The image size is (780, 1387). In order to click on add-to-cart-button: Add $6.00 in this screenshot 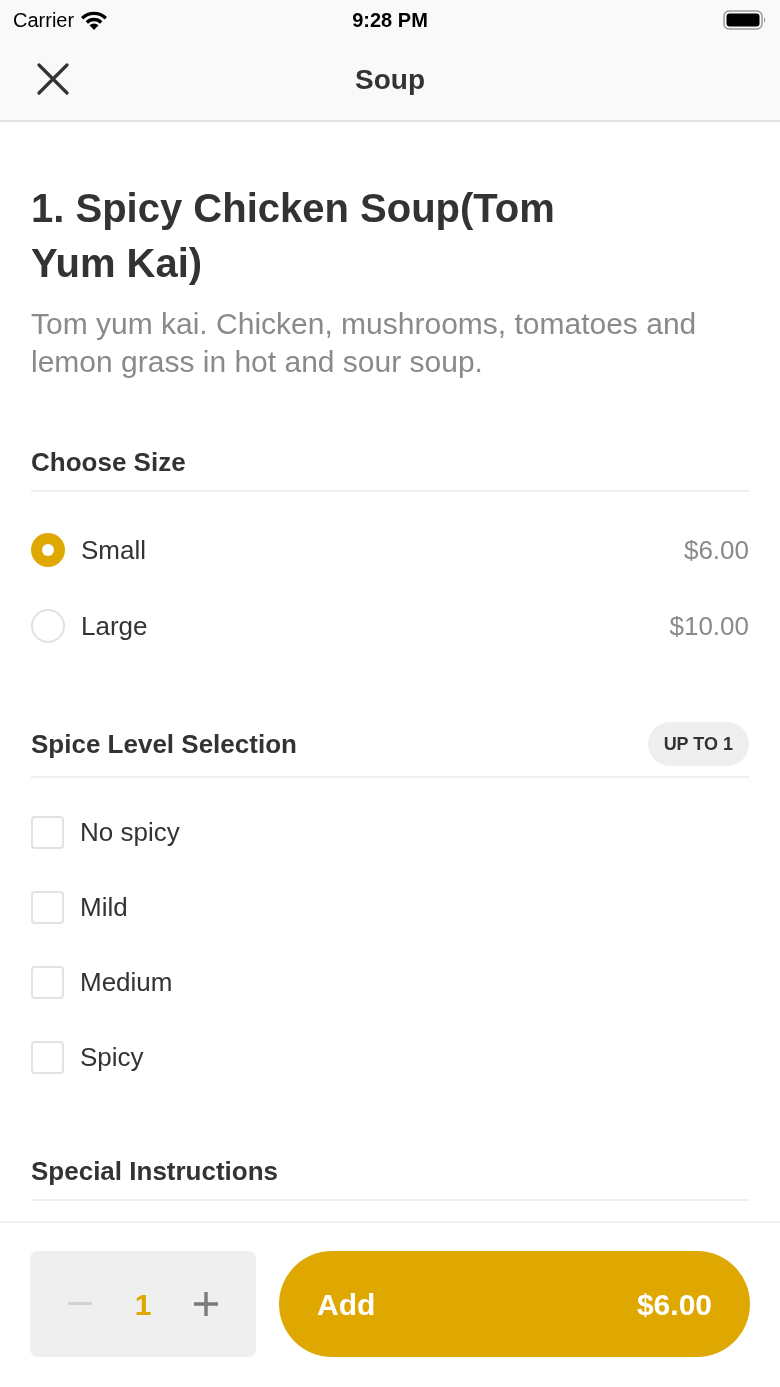, I will do `click(514, 1304)`.